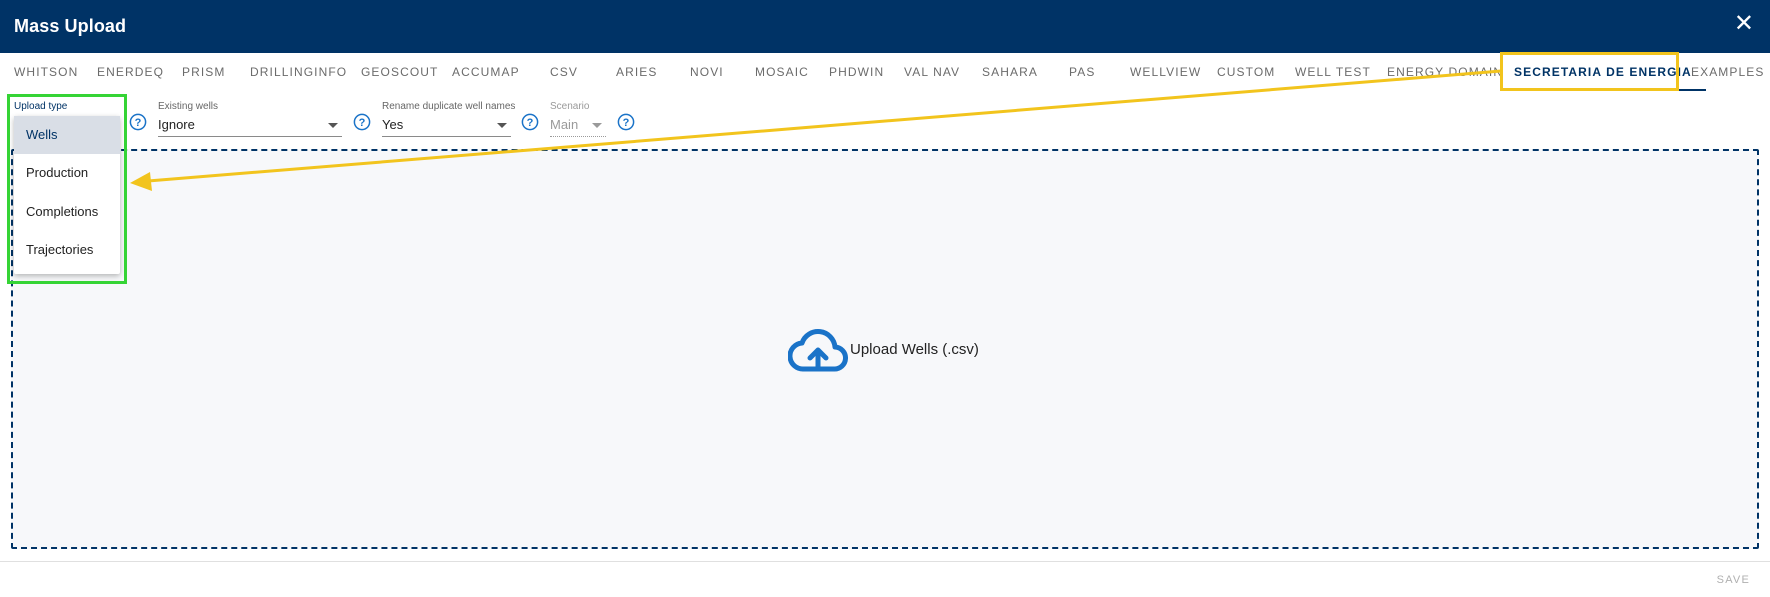  What do you see at coordinates (188, 106) in the screenshot?
I see `existing-wells-label: Existing wells` at bounding box center [188, 106].